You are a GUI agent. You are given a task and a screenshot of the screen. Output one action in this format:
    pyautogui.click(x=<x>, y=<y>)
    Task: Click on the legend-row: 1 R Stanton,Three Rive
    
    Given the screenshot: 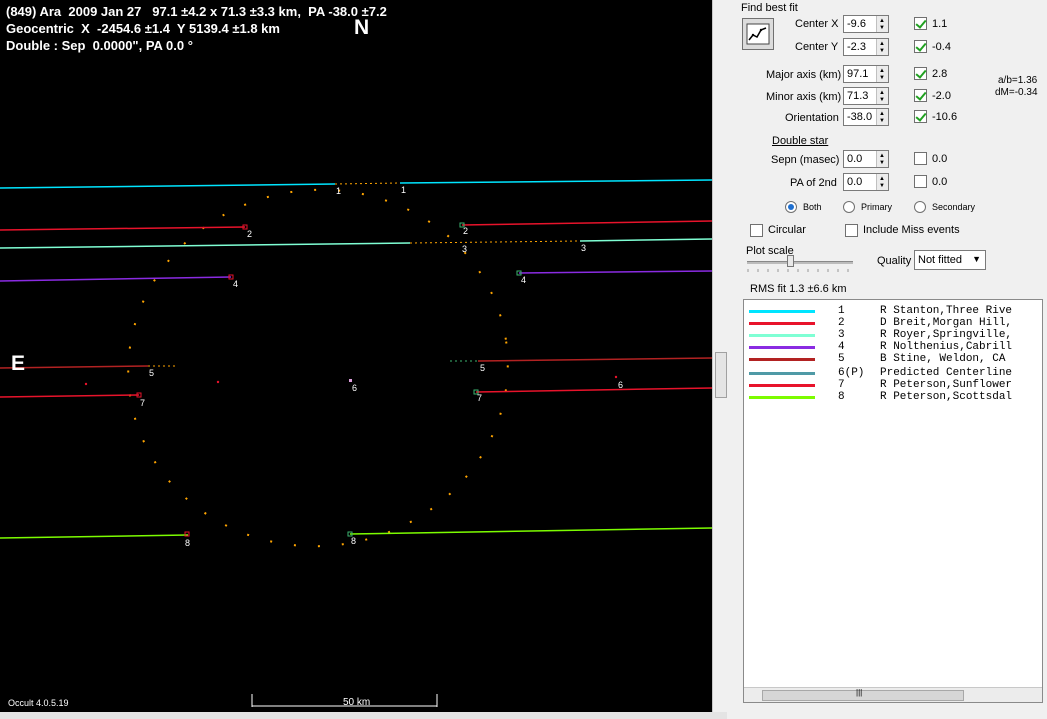 What is the action you would take?
    pyautogui.click(x=893, y=311)
    